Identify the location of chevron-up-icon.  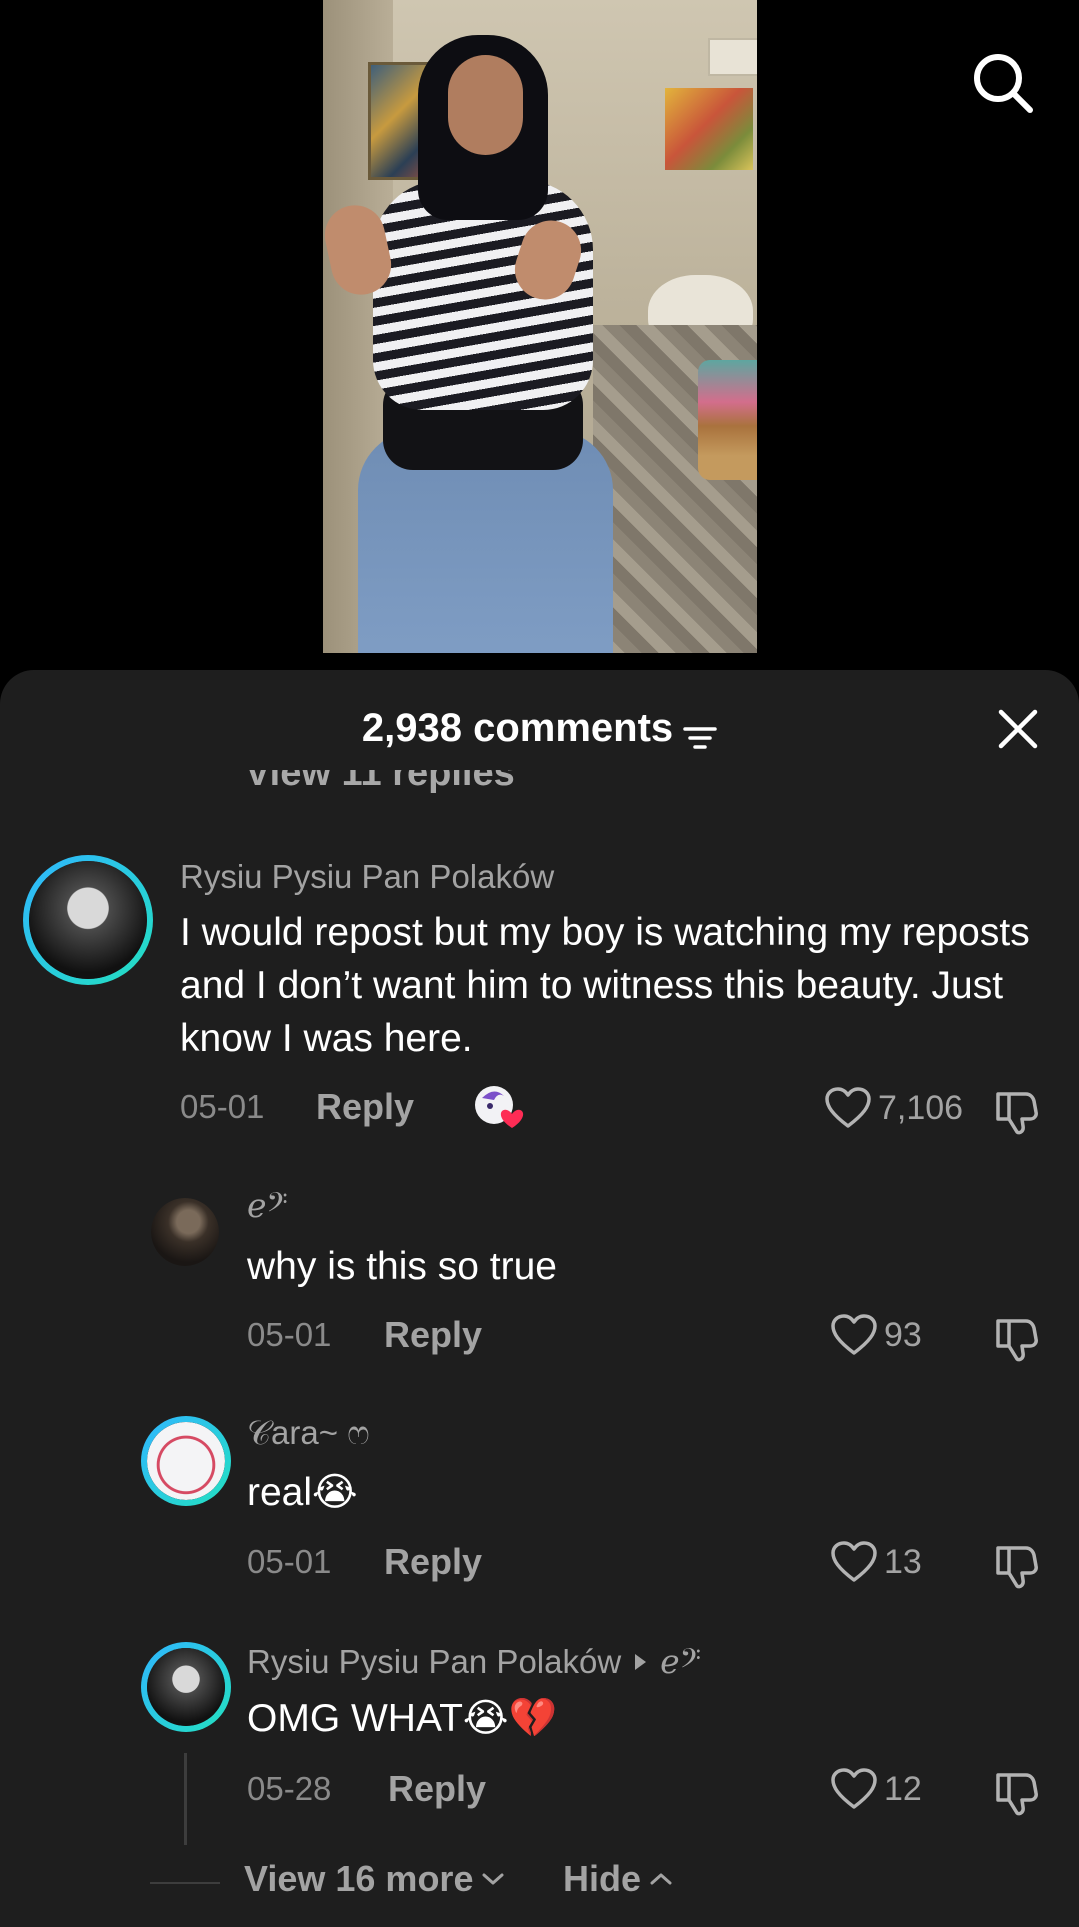
(661, 1879).